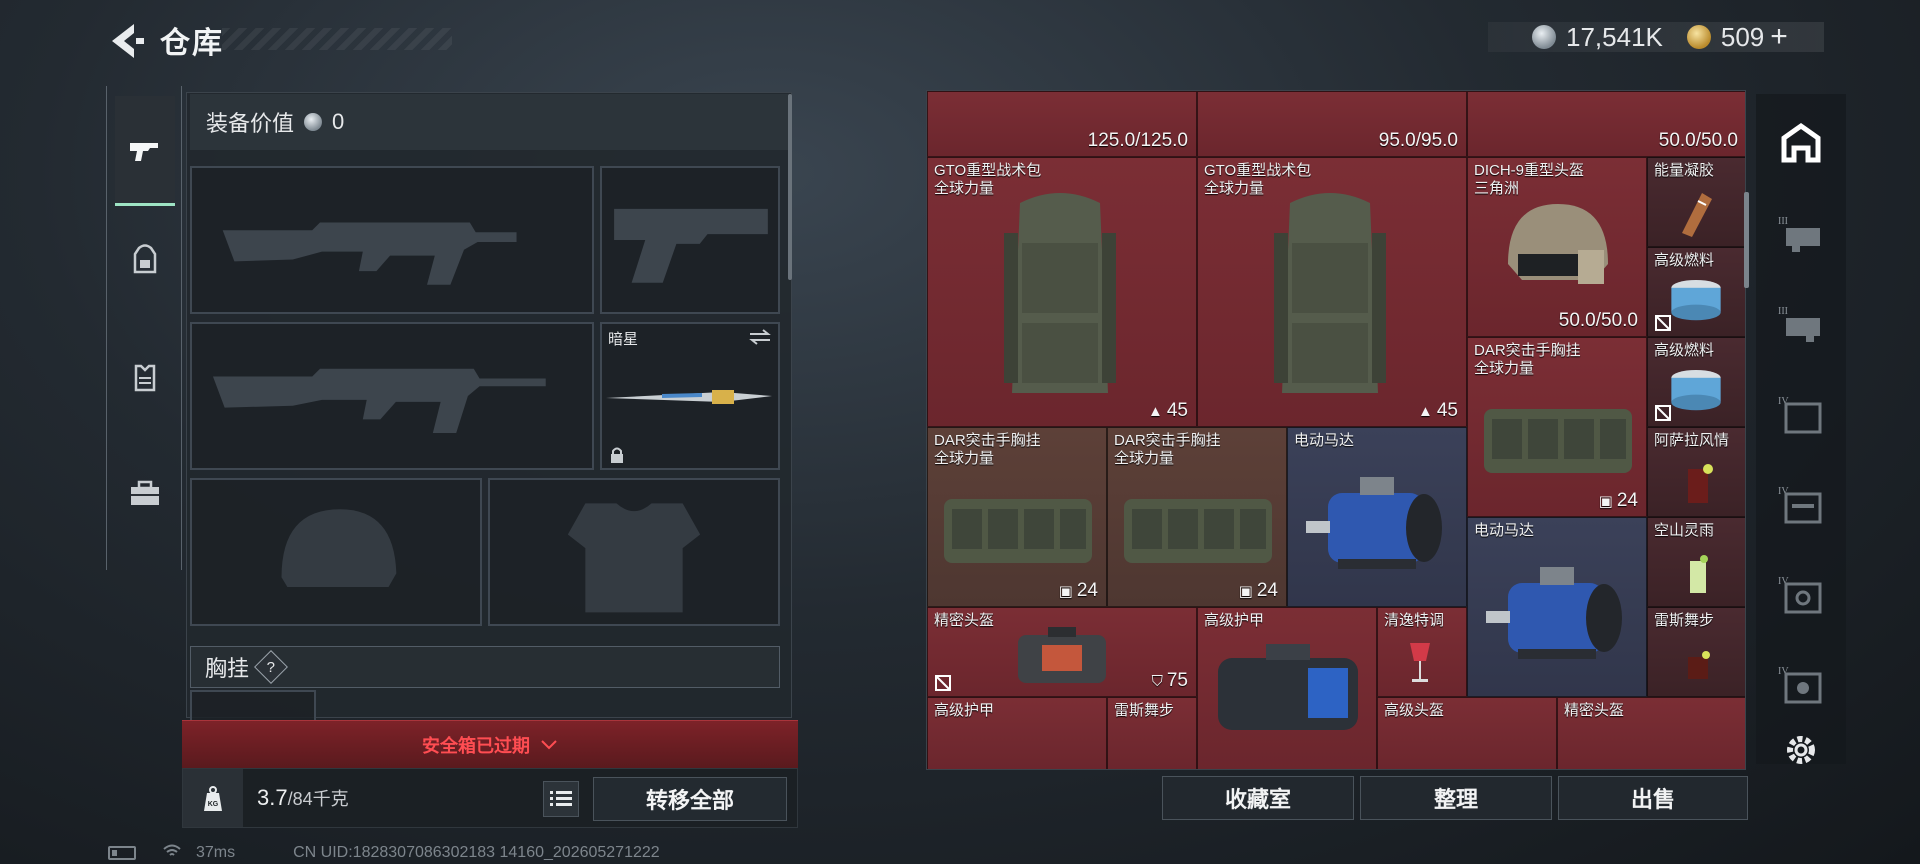 Image resolution: width=1920 pixels, height=864 pixels. Describe the element at coordinates (634, 552) in the screenshot. I see `armor-slot` at that location.